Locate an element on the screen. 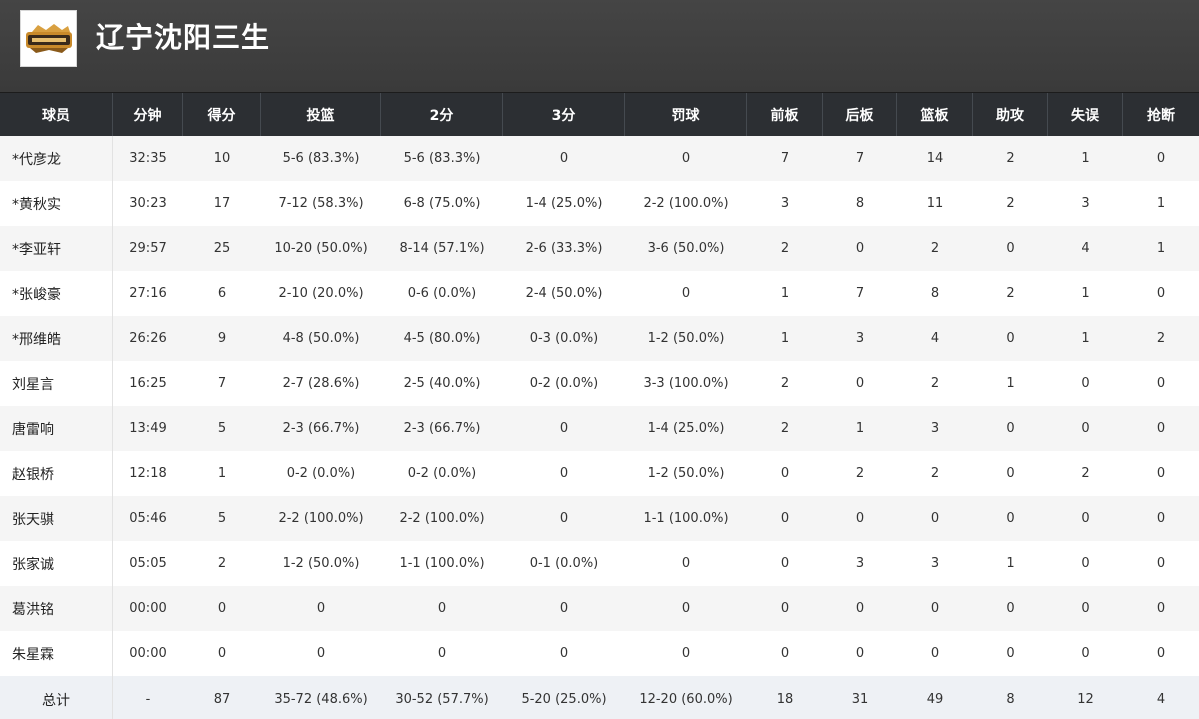 This screenshot has height=719, width=1199. column-header-ft: 罚球 is located at coordinates (686, 115).